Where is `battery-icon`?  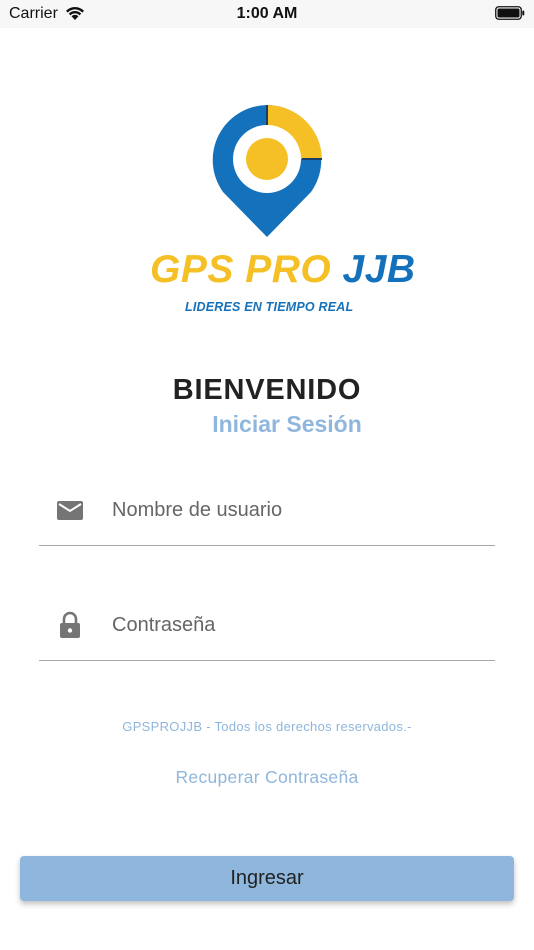
battery-icon is located at coordinates (510, 13).